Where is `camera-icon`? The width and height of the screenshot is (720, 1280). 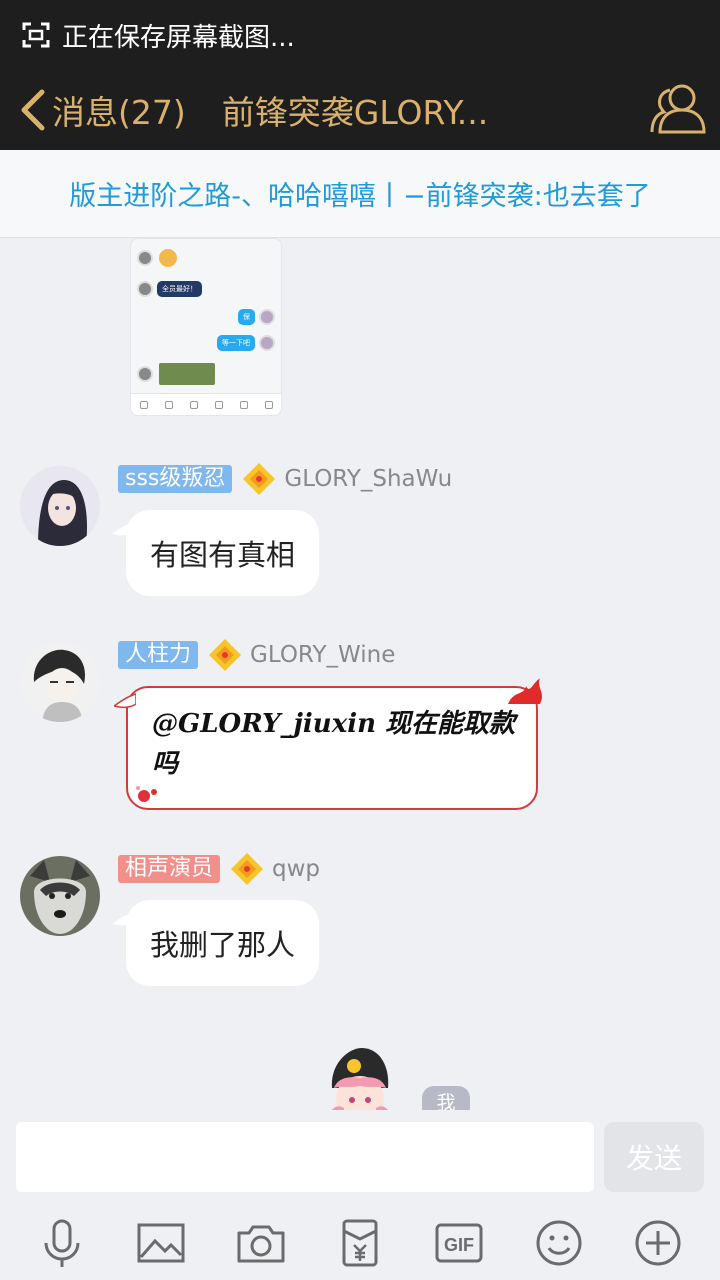 camera-icon is located at coordinates (261, 1244).